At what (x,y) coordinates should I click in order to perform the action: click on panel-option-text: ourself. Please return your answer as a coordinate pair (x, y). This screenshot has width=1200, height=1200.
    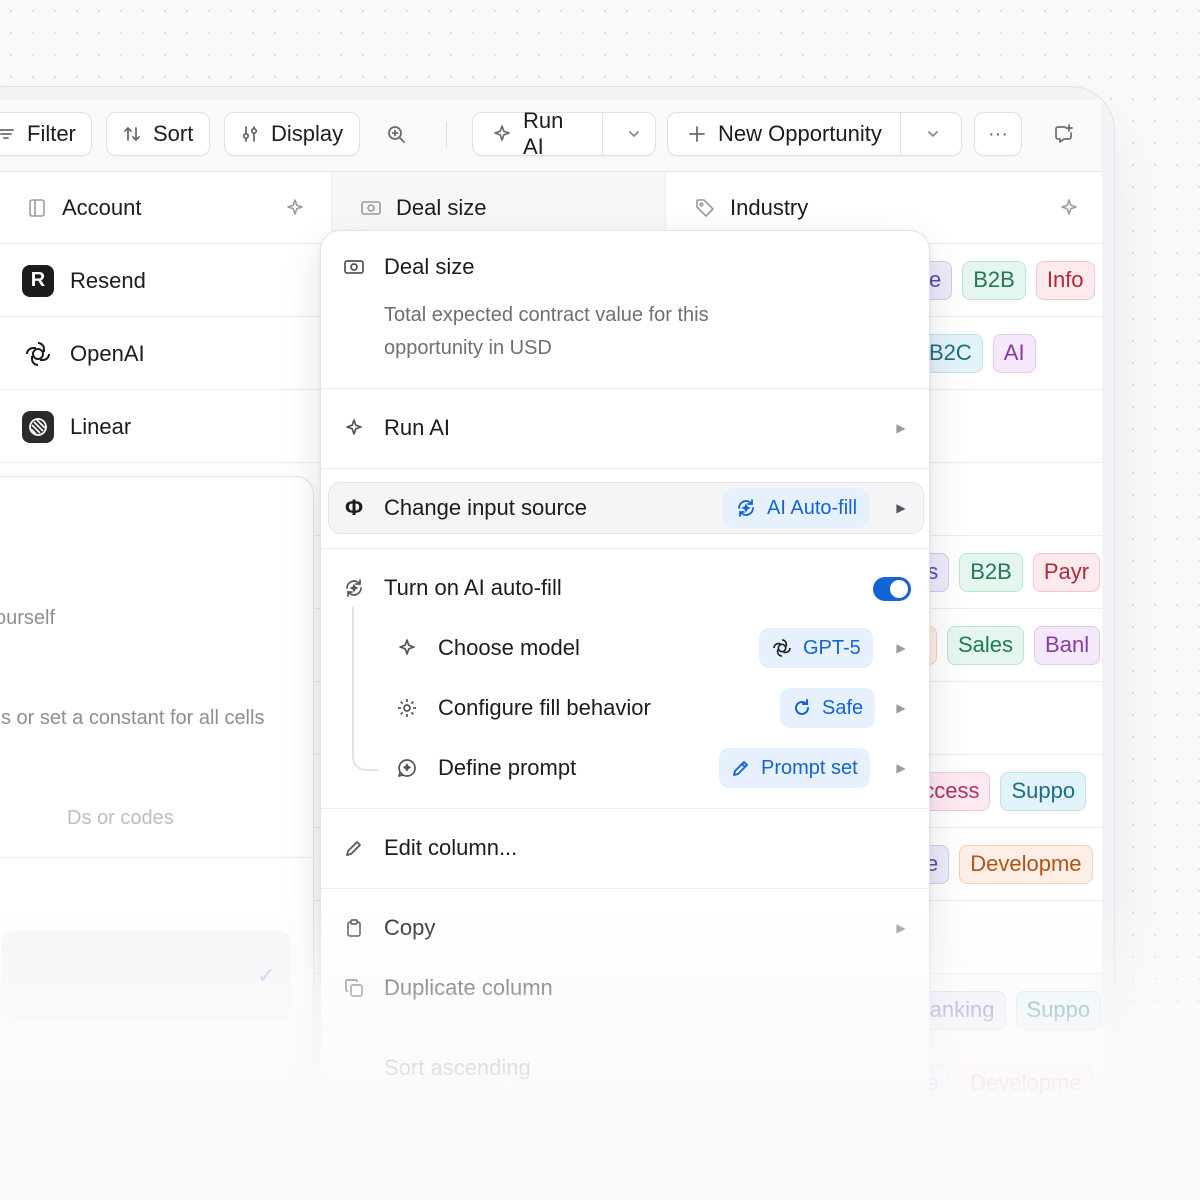
    Looking at the image, I should click on (28, 618).